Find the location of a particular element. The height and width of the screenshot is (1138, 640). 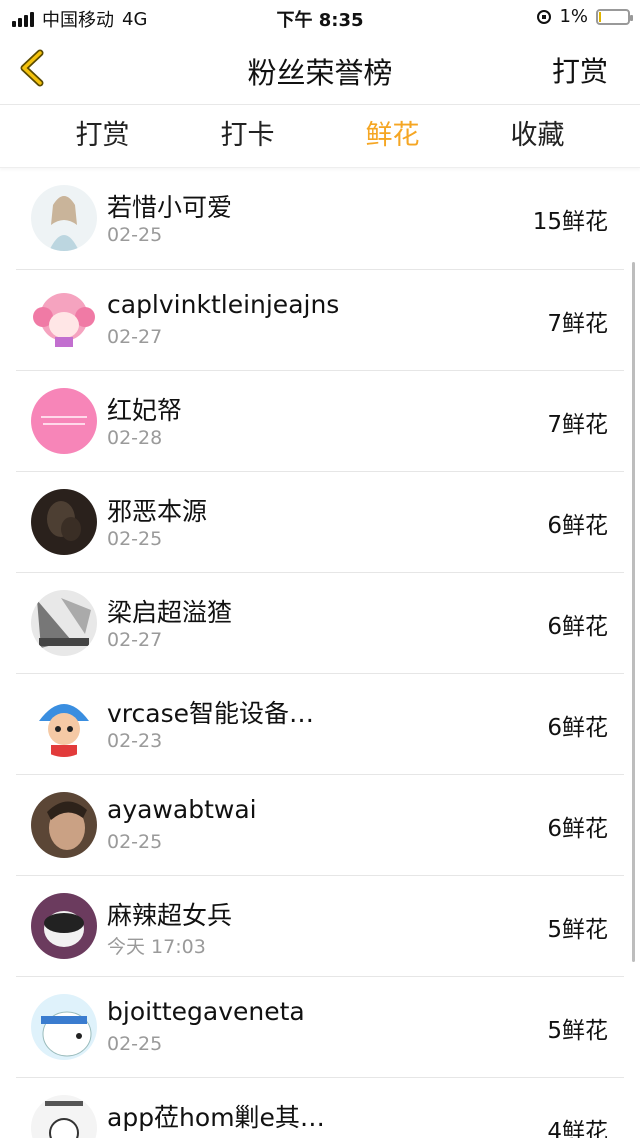

fan-name: 红妃帑 is located at coordinates (145, 410).